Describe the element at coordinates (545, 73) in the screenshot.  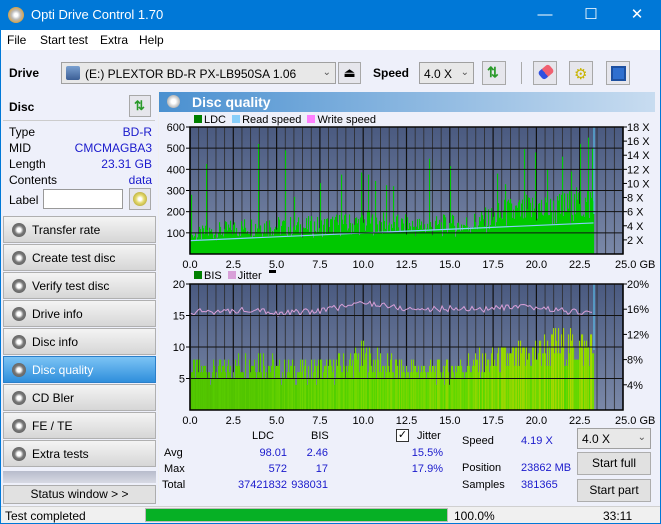
I see `erase-button` at that location.